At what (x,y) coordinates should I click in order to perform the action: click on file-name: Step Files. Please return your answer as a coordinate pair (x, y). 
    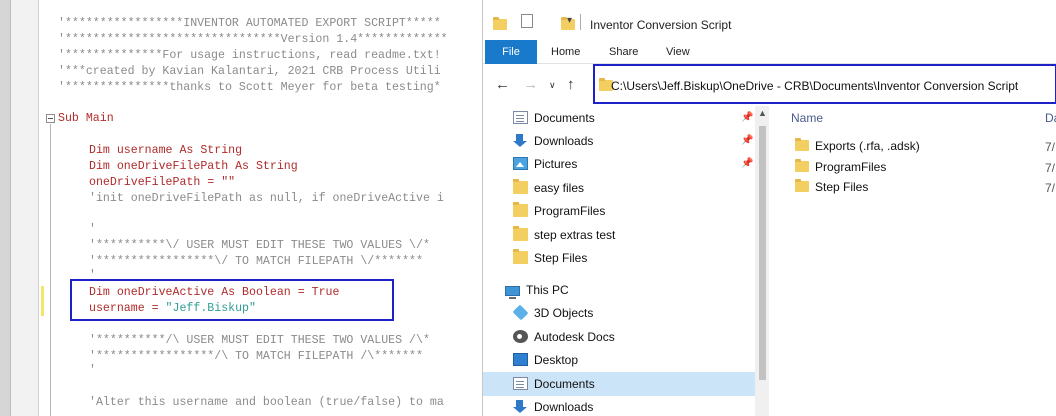
    Looking at the image, I should click on (842, 187).